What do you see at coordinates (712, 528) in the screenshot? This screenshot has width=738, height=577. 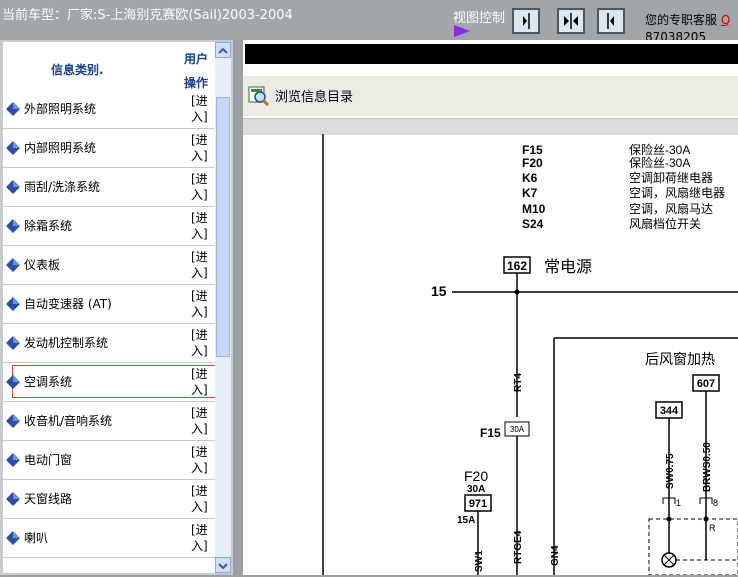 I see `pin-r-label: R` at bounding box center [712, 528].